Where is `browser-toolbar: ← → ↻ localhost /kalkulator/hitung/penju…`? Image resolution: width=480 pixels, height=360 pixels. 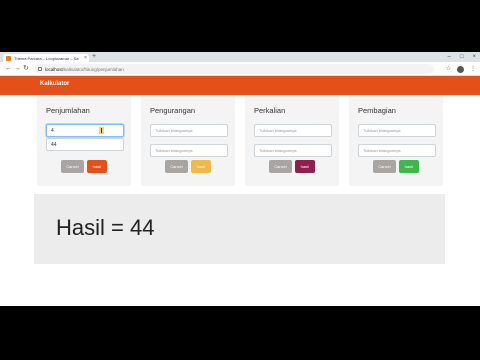
browser-toolbar: ← → ↻ localhost /kalkulator/hitung/penju… is located at coordinates (240, 69).